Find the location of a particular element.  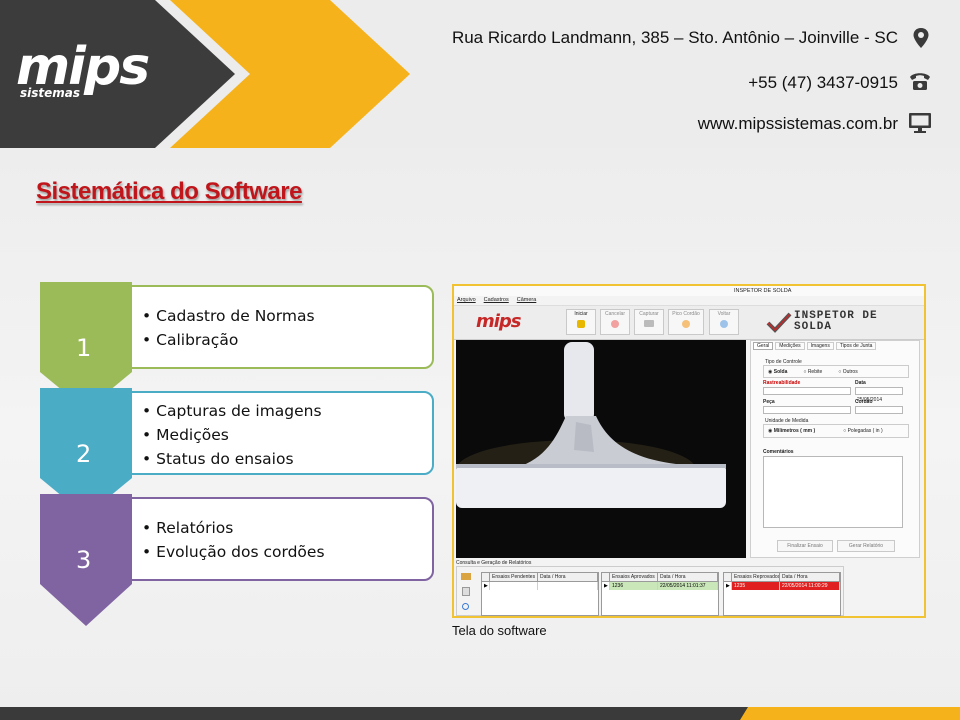

list-item: Cadastro de Normas is located at coordinates (287, 316).